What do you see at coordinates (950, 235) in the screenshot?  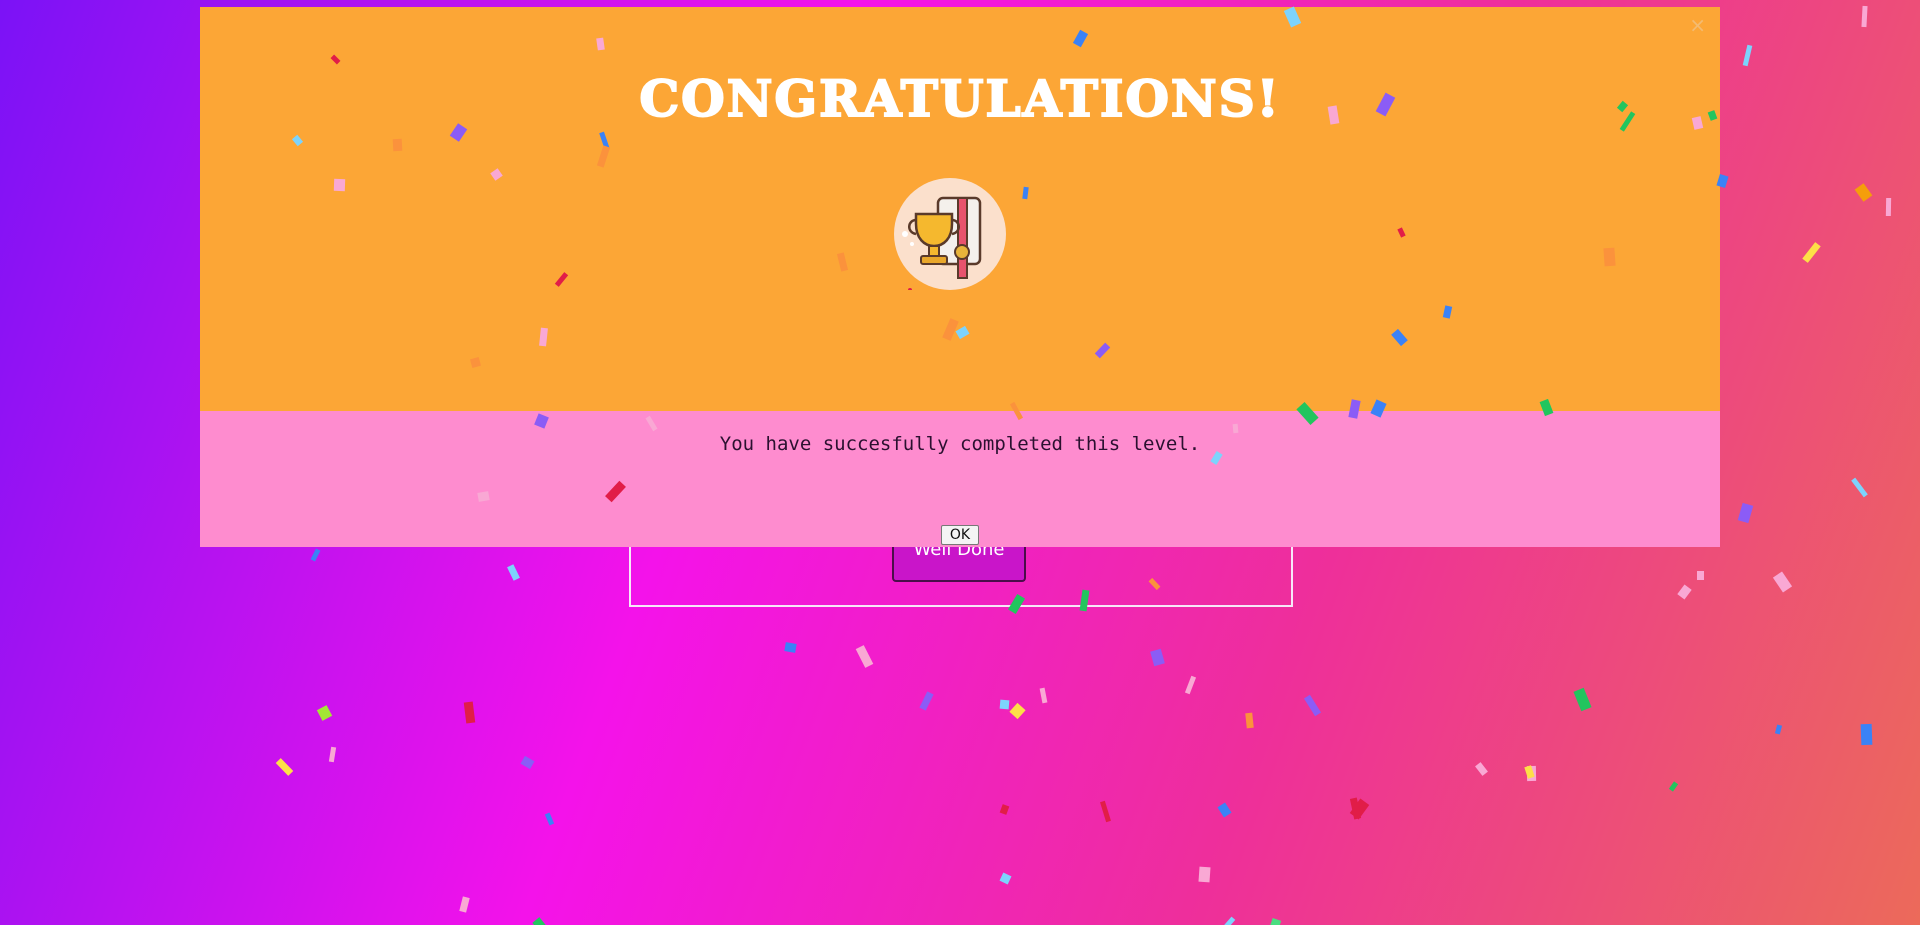 I see `trophy-certificate-icon` at bounding box center [950, 235].